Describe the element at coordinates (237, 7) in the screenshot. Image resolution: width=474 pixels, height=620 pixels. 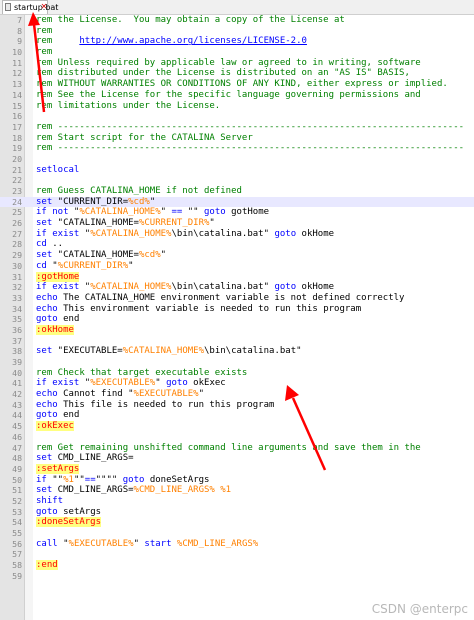
I see `tab-bar: startup.bat ✕` at that location.